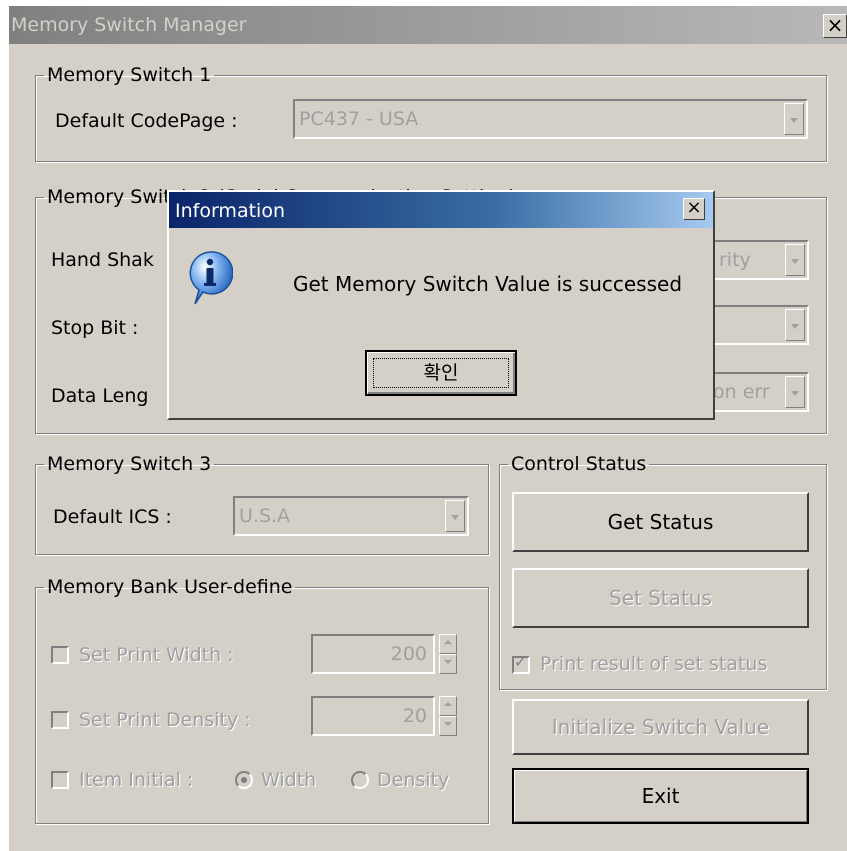 The image size is (847, 851). Describe the element at coordinates (95, 328) in the screenshot. I see `stop-bit-label: Stop Bit :` at that location.